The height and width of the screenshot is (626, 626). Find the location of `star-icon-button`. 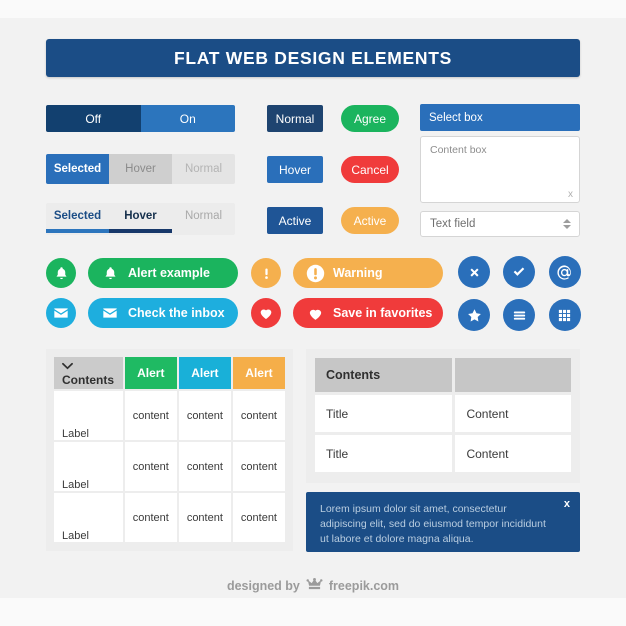

star-icon-button is located at coordinates (474, 315).